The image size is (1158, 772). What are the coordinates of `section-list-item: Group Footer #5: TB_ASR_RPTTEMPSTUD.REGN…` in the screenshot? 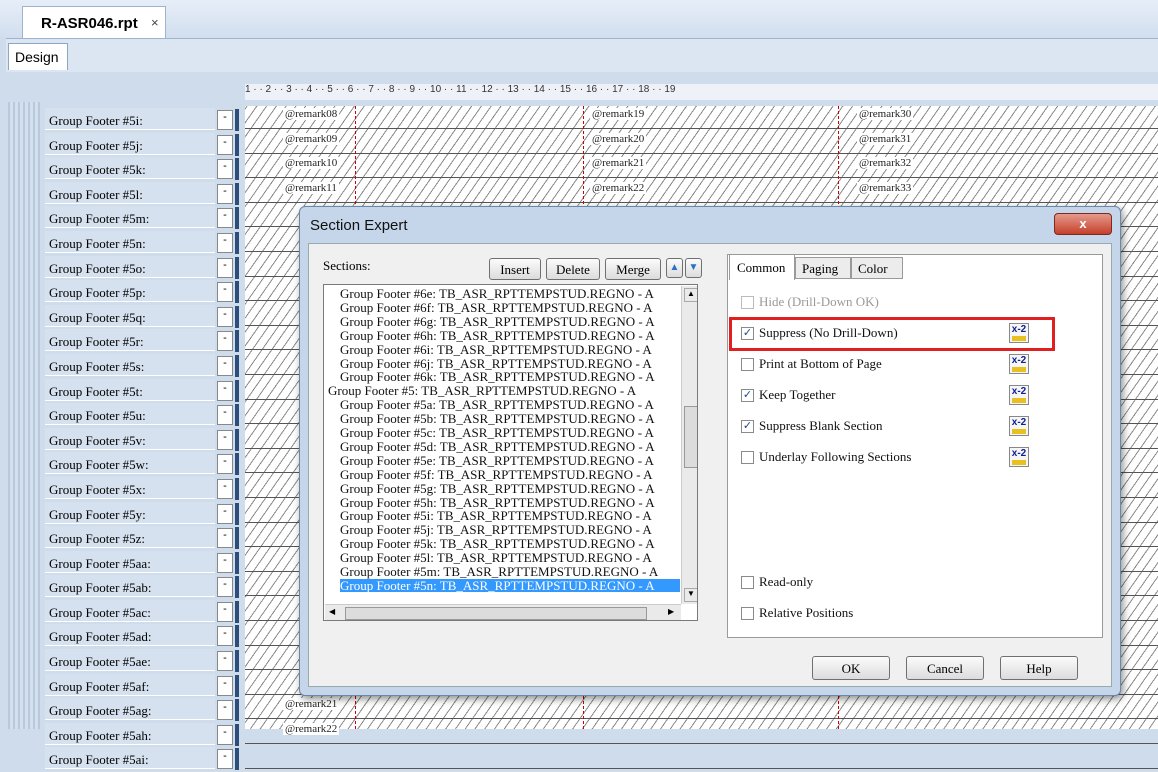 It's located at (482, 390).